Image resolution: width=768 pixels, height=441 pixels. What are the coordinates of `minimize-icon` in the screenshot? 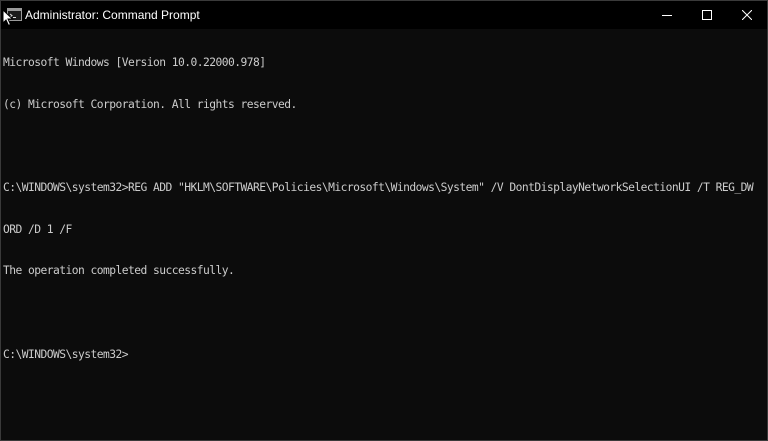 It's located at (667, 15).